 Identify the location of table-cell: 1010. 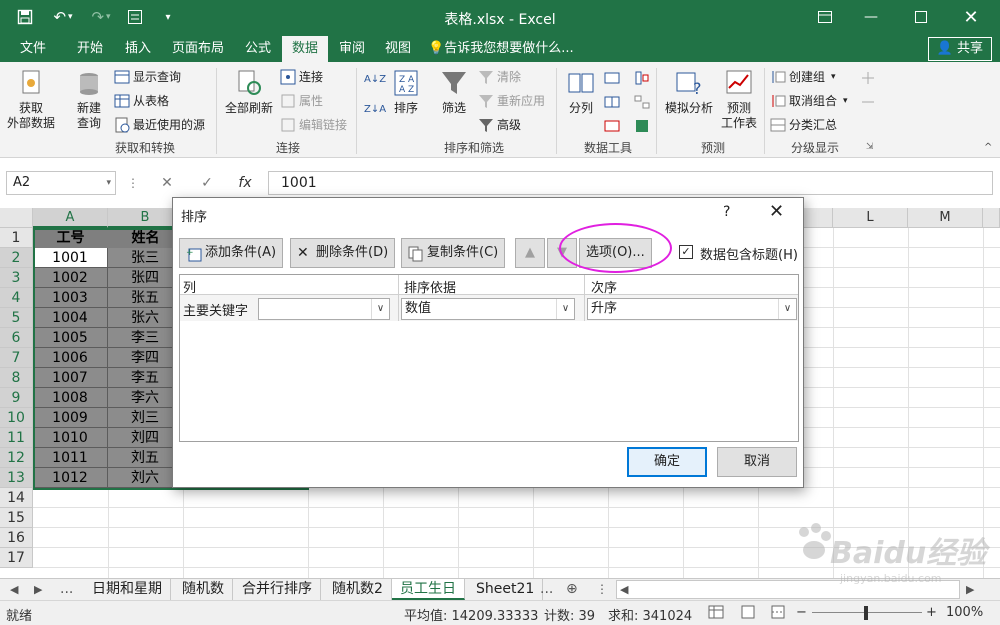
(70, 438).